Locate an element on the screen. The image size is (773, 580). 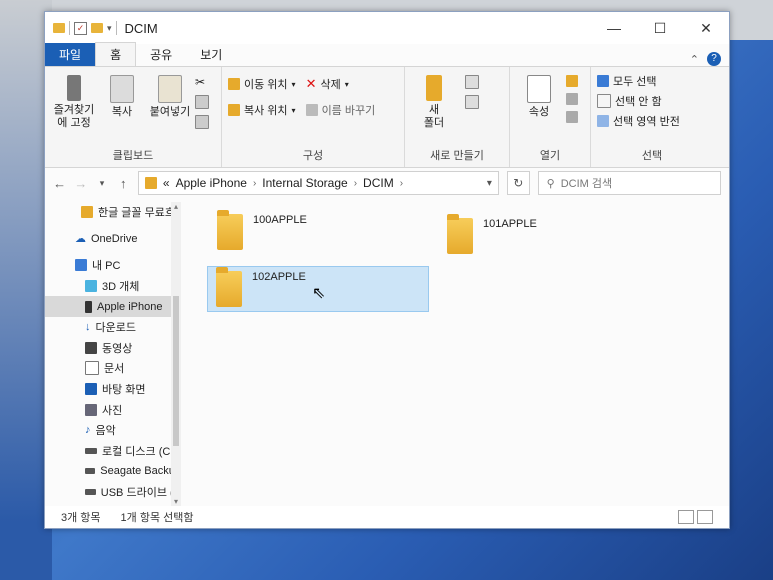
delete-button: ✕ 삭제 ▾ is located at coordinates (341, 84).